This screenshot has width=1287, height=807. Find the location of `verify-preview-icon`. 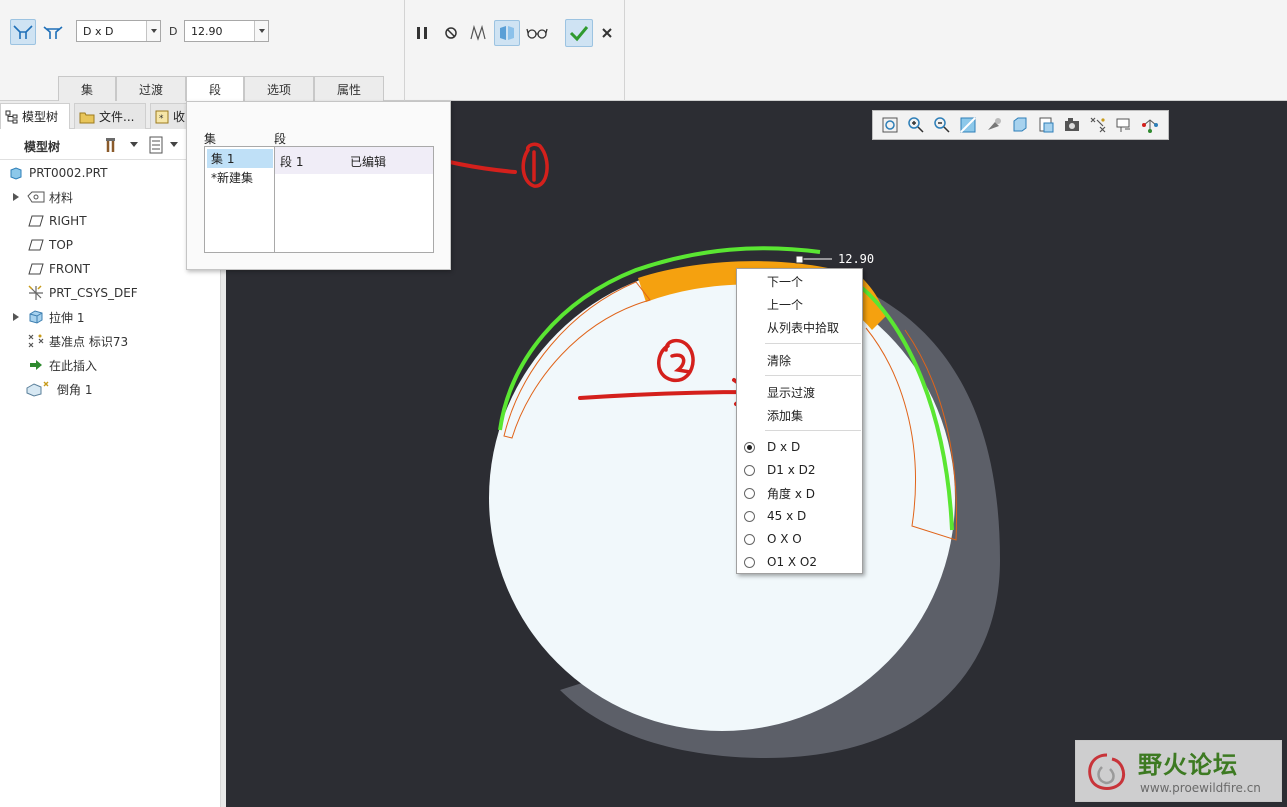

verify-preview-icon is located at coordinates (507, 33).